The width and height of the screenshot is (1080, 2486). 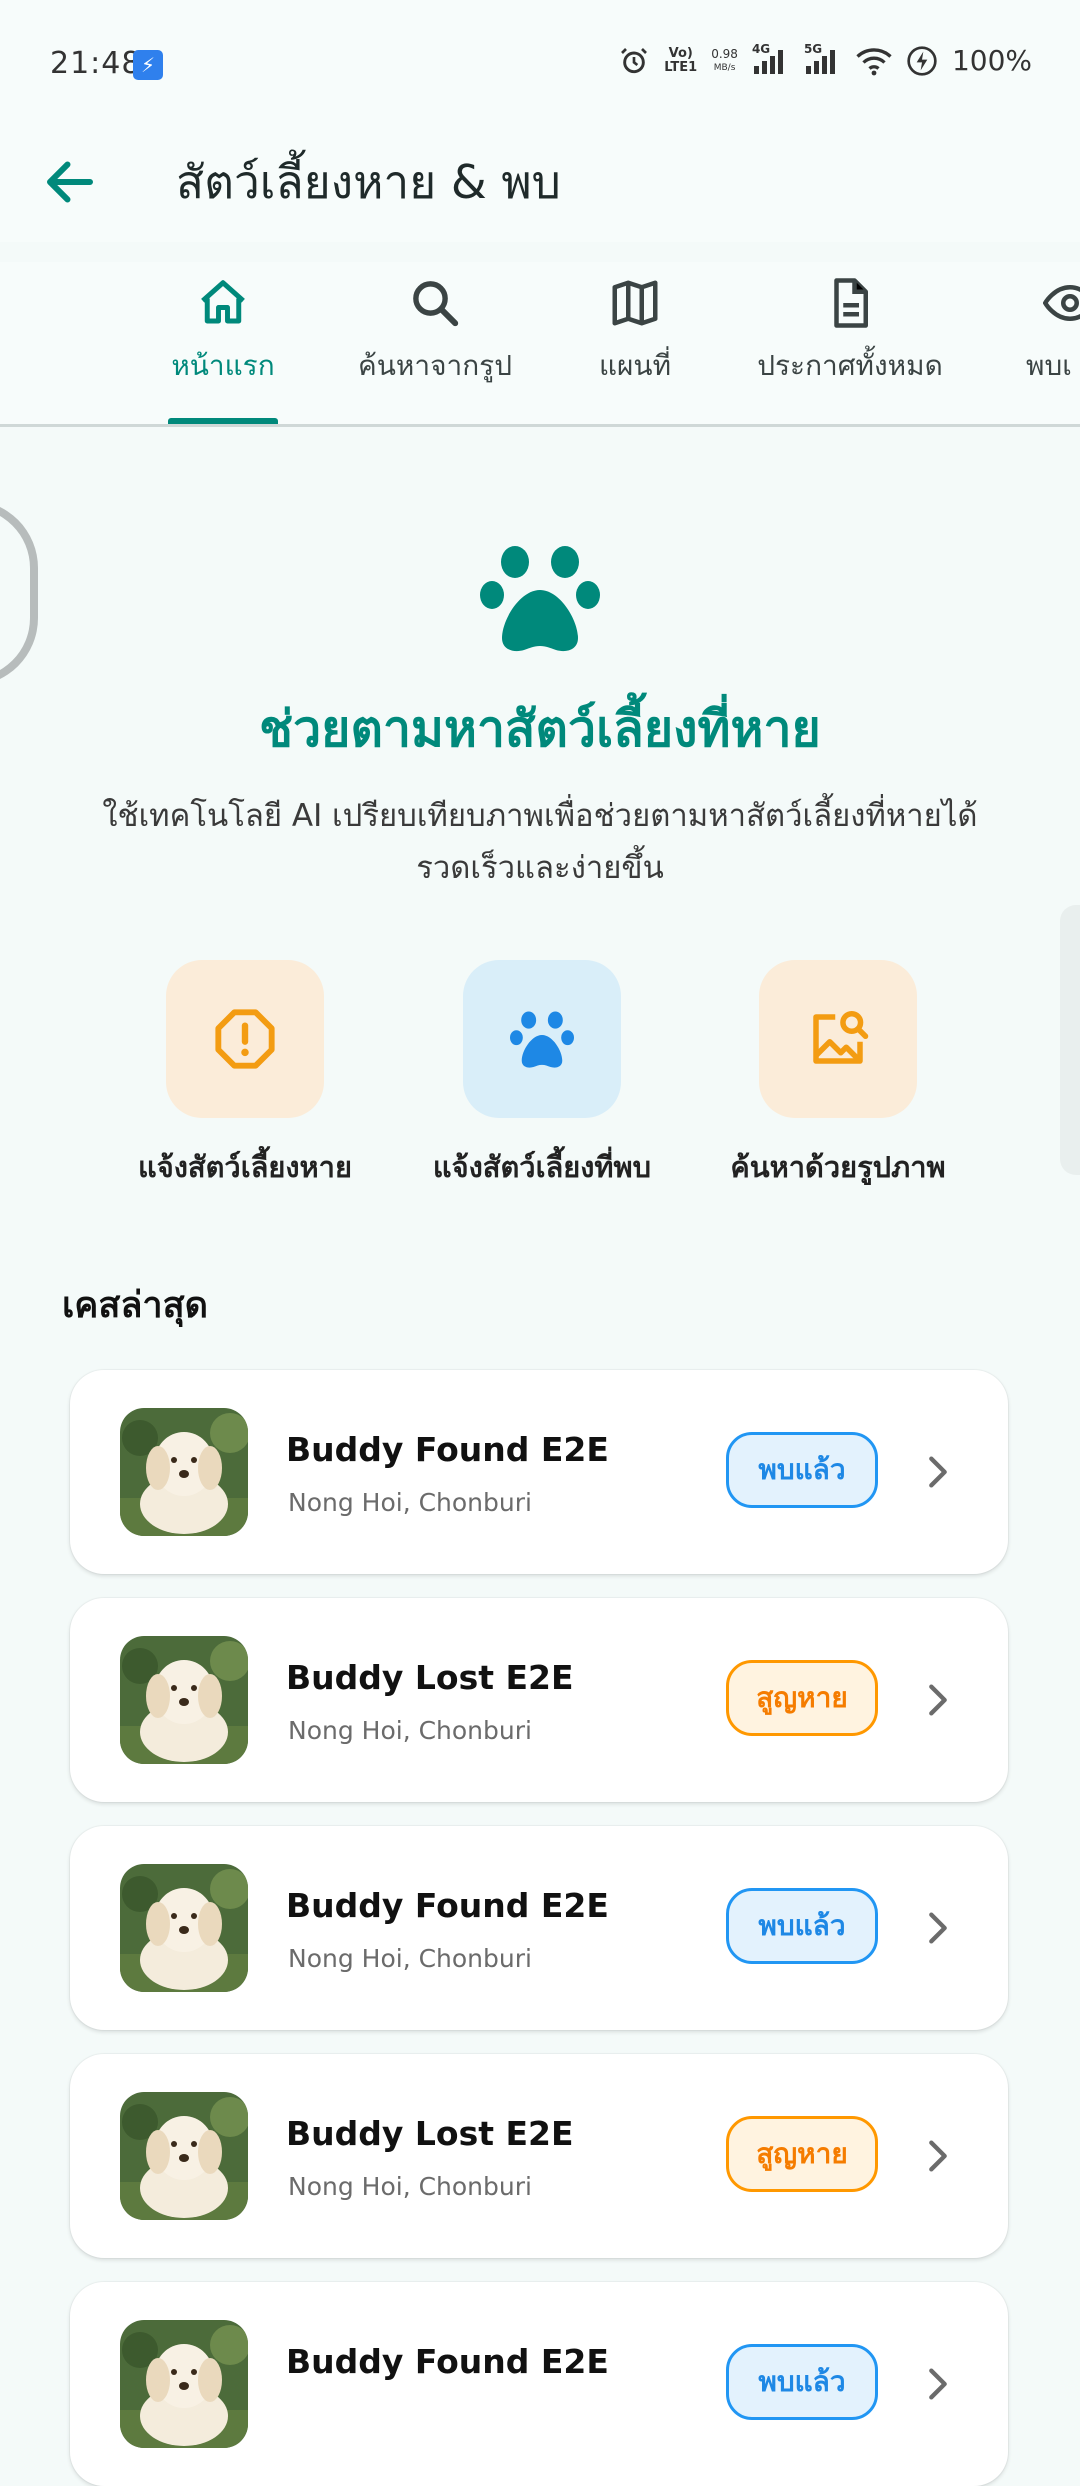 I want to click on alert-icon, so click(x=245, y=1039).